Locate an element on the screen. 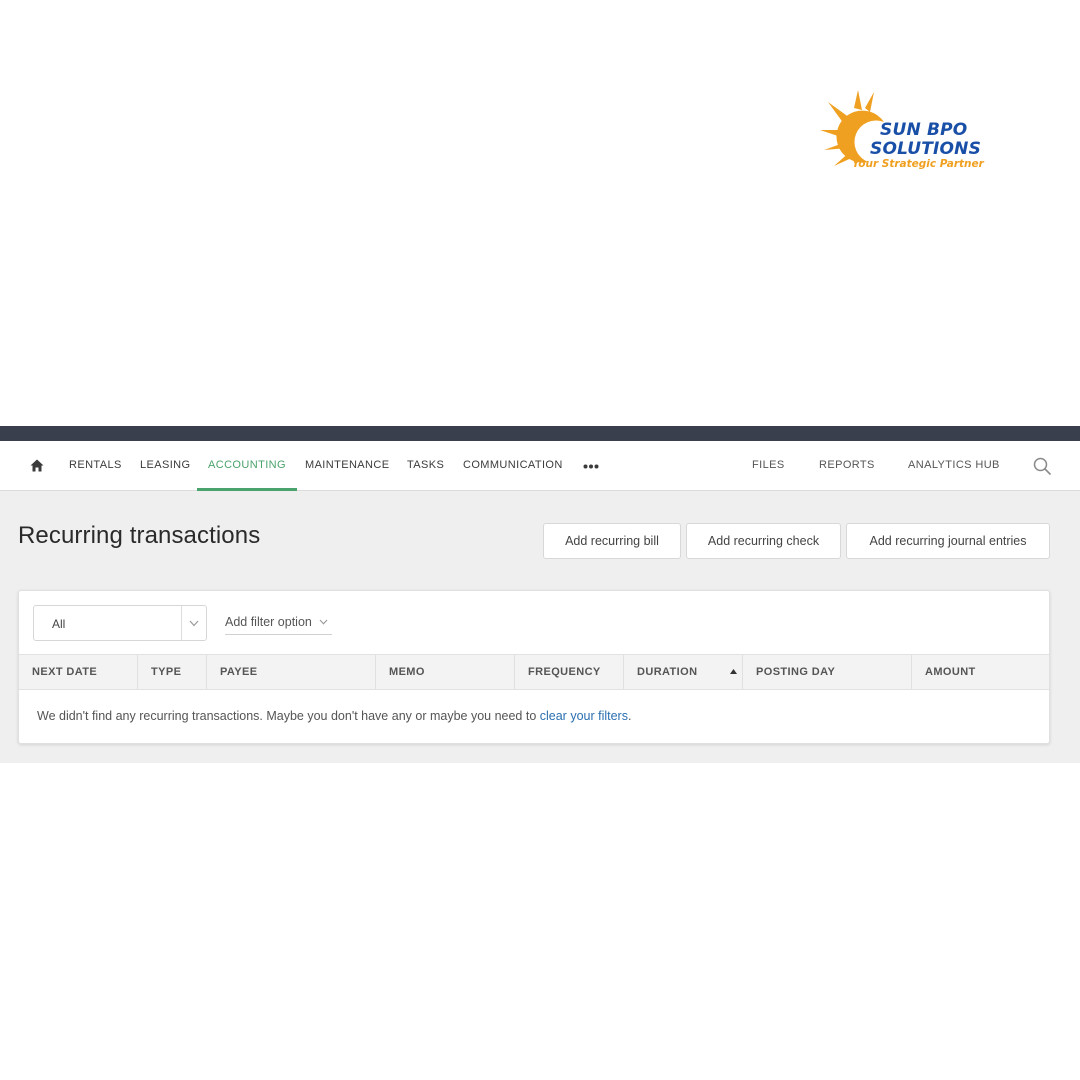 This screenshot has width=1080, height=1080. column-header-frequency: FREQUENCY is located at coordinates (569, 672).